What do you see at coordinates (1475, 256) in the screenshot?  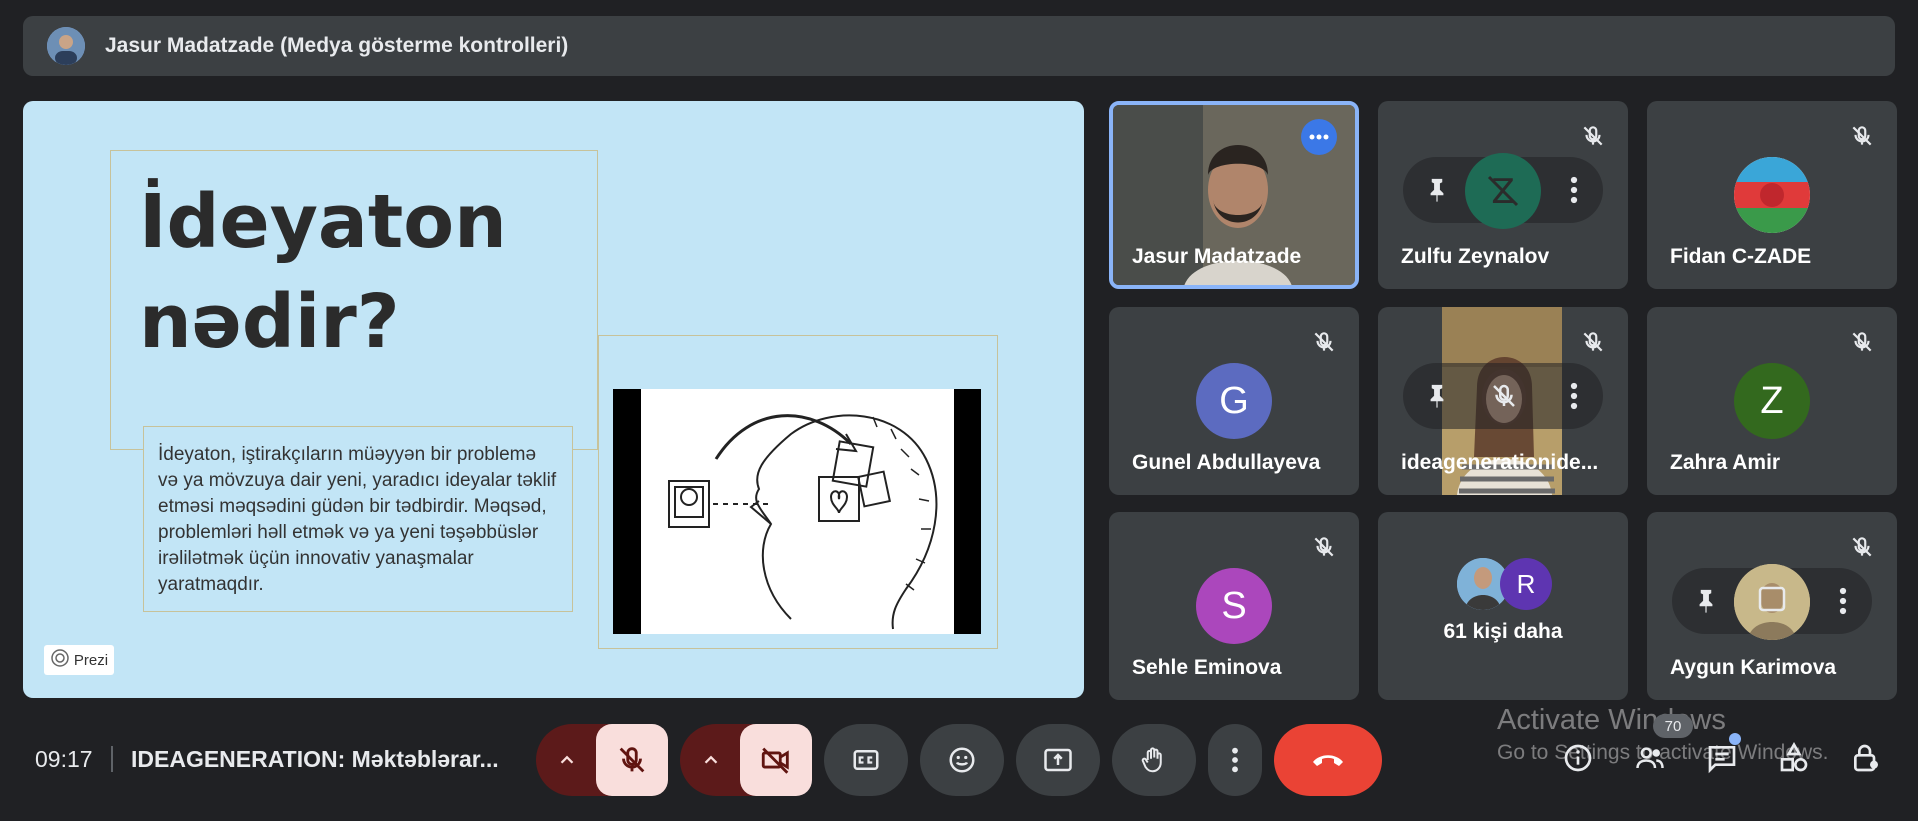 I see `participant-name: Zulfu Zeynalov` at bounding box center [1475, 256].